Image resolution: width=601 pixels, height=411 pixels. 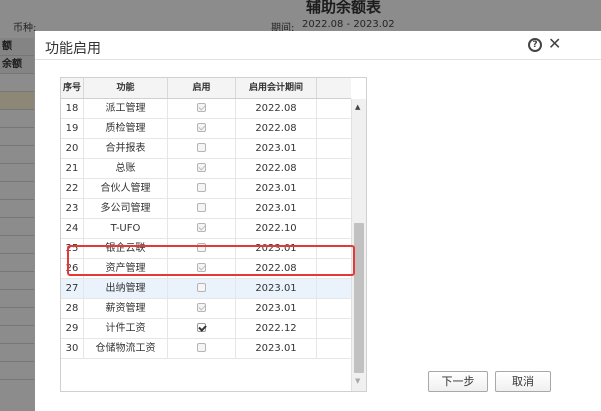 I want to click on table-row: 20 合并报表 2023.01, so click(x=206, y=149).